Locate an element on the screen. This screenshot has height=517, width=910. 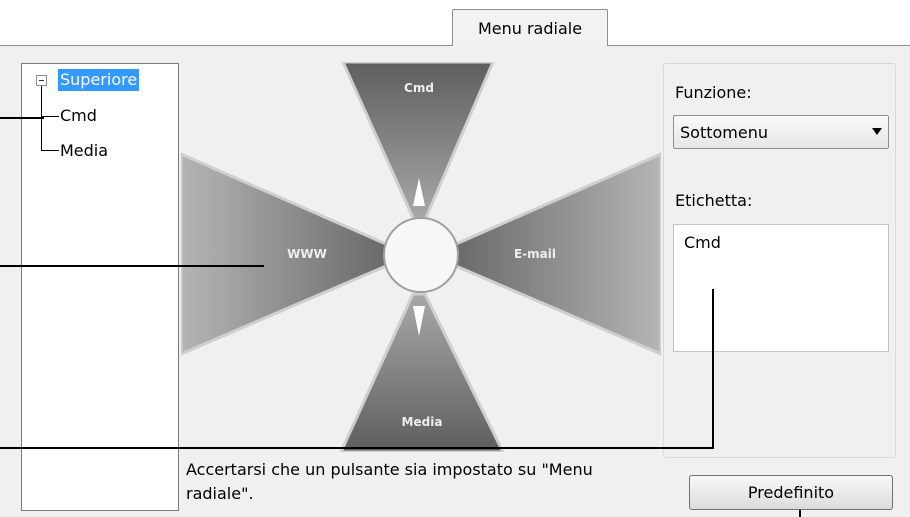
radial-label-top: Cmd is located at coordinates (419, 88).